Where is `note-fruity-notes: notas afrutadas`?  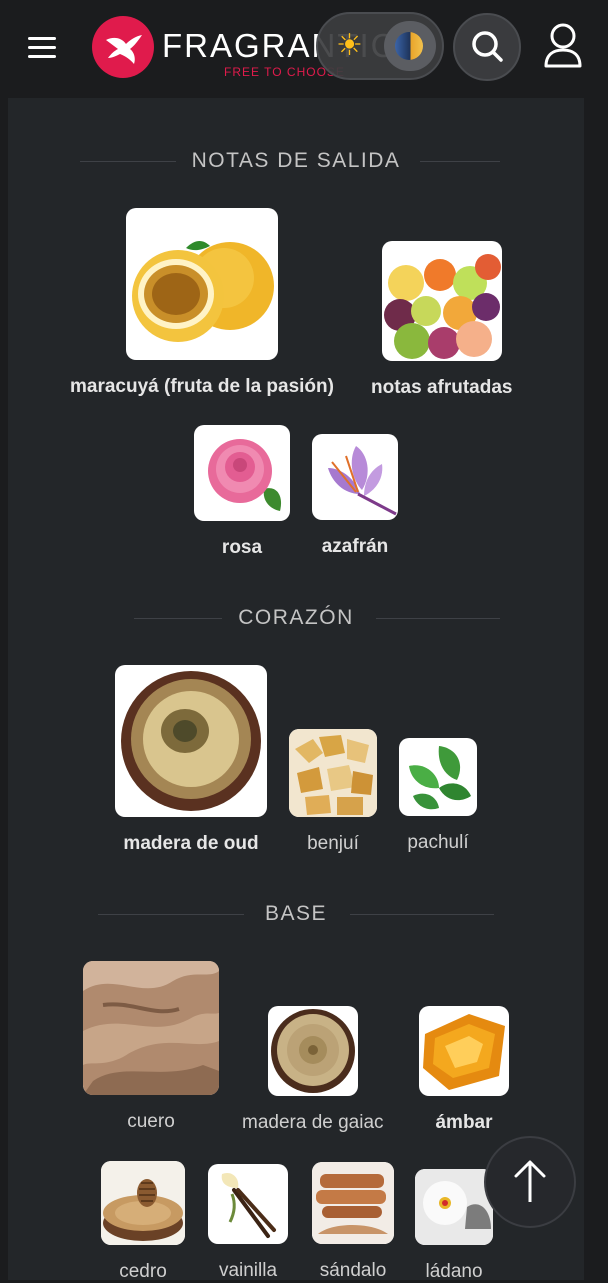
note-fruity-notes: notas afrutadas is located at coordinates (441, 320).